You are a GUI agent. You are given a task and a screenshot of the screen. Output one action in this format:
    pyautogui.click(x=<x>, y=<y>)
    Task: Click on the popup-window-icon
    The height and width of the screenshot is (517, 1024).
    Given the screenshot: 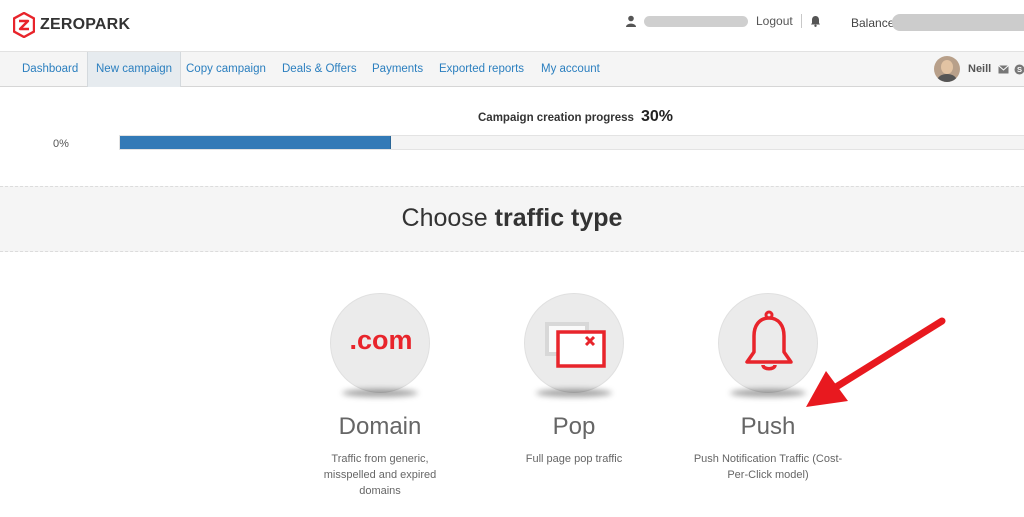 What is the action you would take?
    pyautogui.click(x=575, y=345)
    